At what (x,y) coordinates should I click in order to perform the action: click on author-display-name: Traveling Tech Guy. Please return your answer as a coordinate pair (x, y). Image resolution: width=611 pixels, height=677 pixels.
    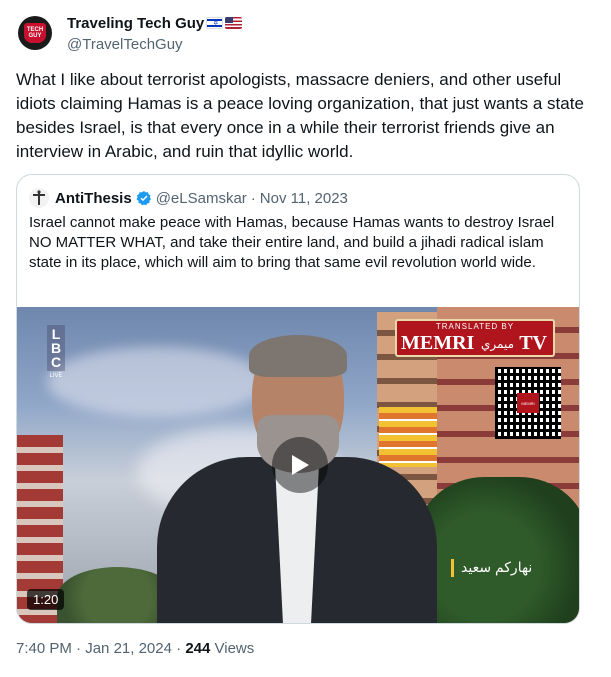
    Looking at the image, I should click on (135, 23).